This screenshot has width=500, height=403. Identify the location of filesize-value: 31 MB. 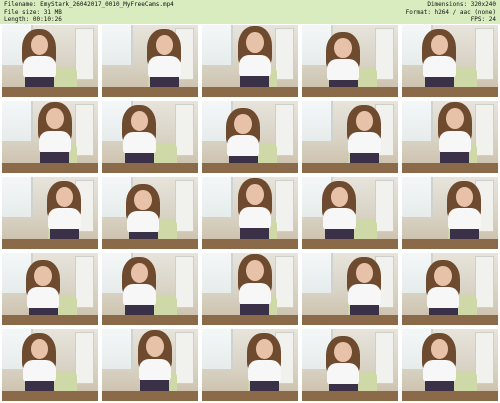
(52, 12).